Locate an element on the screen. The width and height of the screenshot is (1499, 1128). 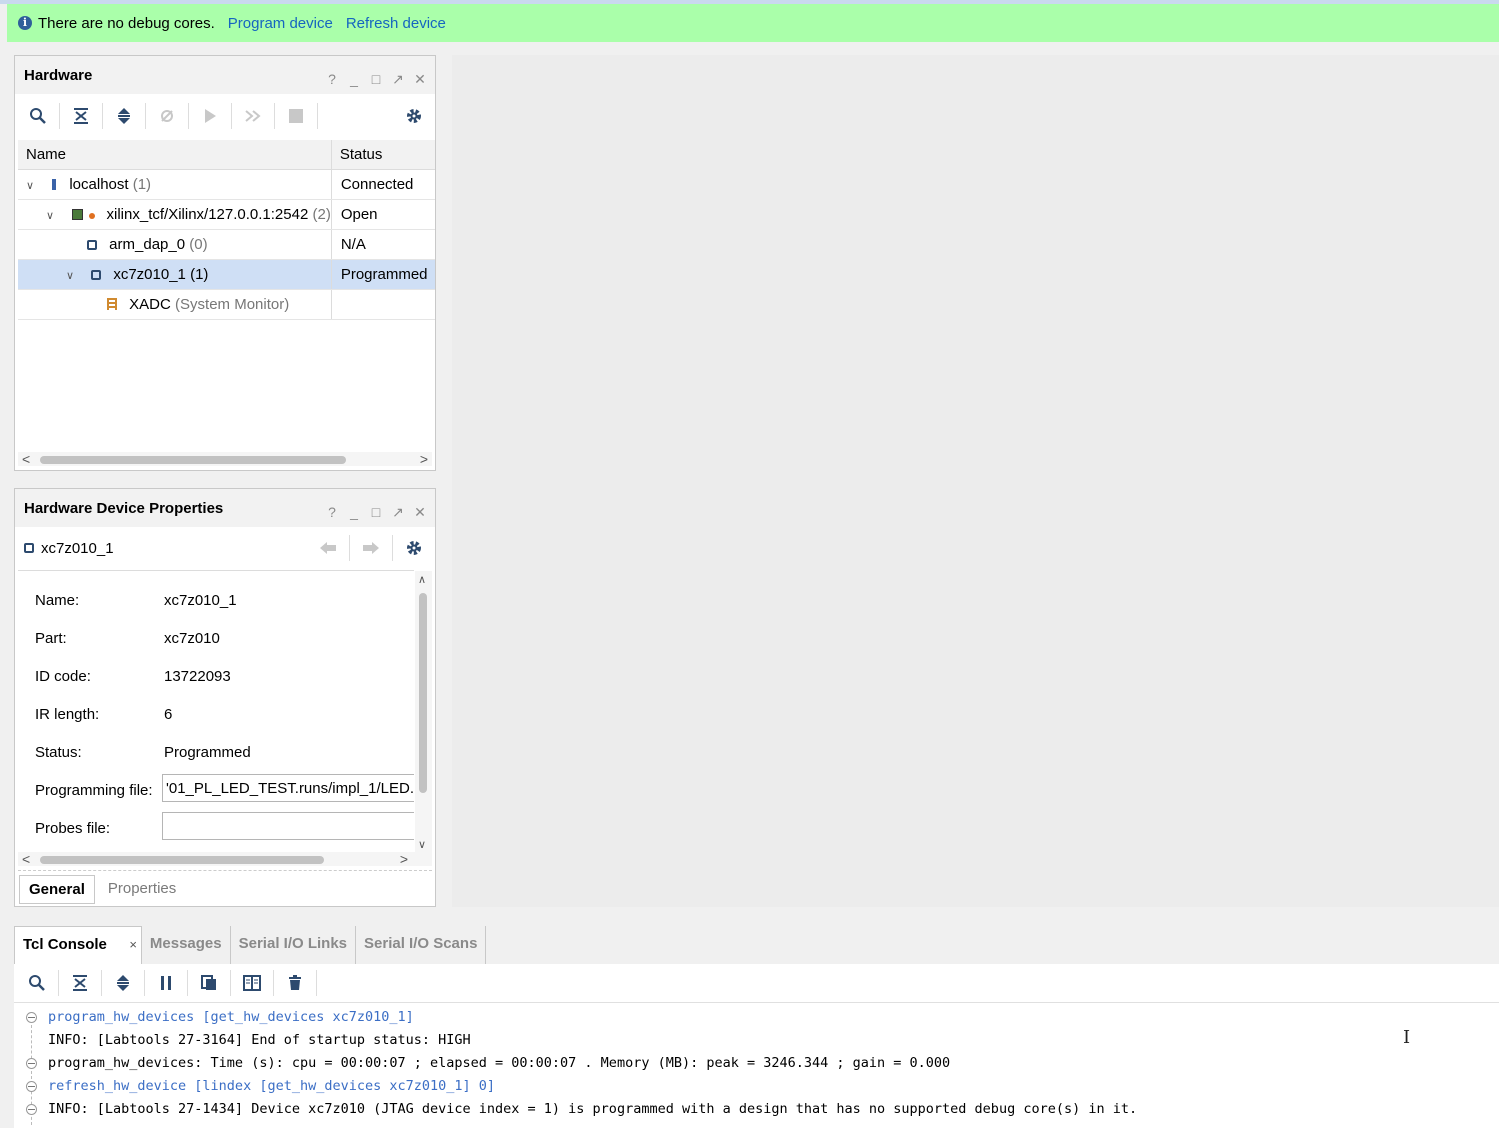
scroll-down-icon: ∨ is located at coordinates (422, 844).